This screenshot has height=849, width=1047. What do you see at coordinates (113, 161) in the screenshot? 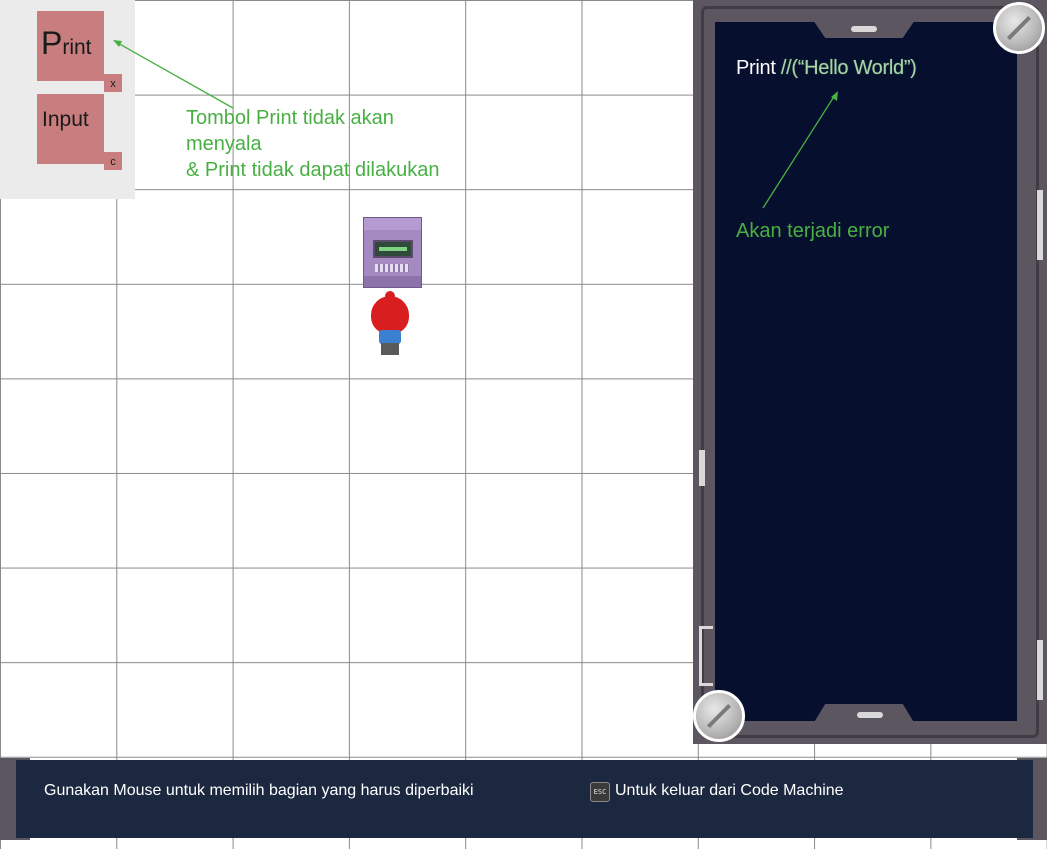
I see `input-shortcut-key: c` at bounding box center [113, 161].